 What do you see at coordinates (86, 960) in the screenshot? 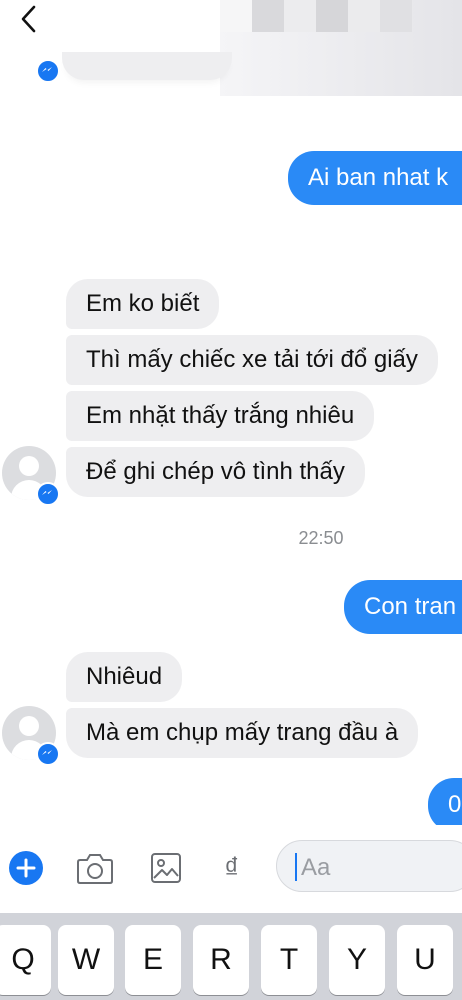
I see `key-w: W` at bounding box center [86, 960].